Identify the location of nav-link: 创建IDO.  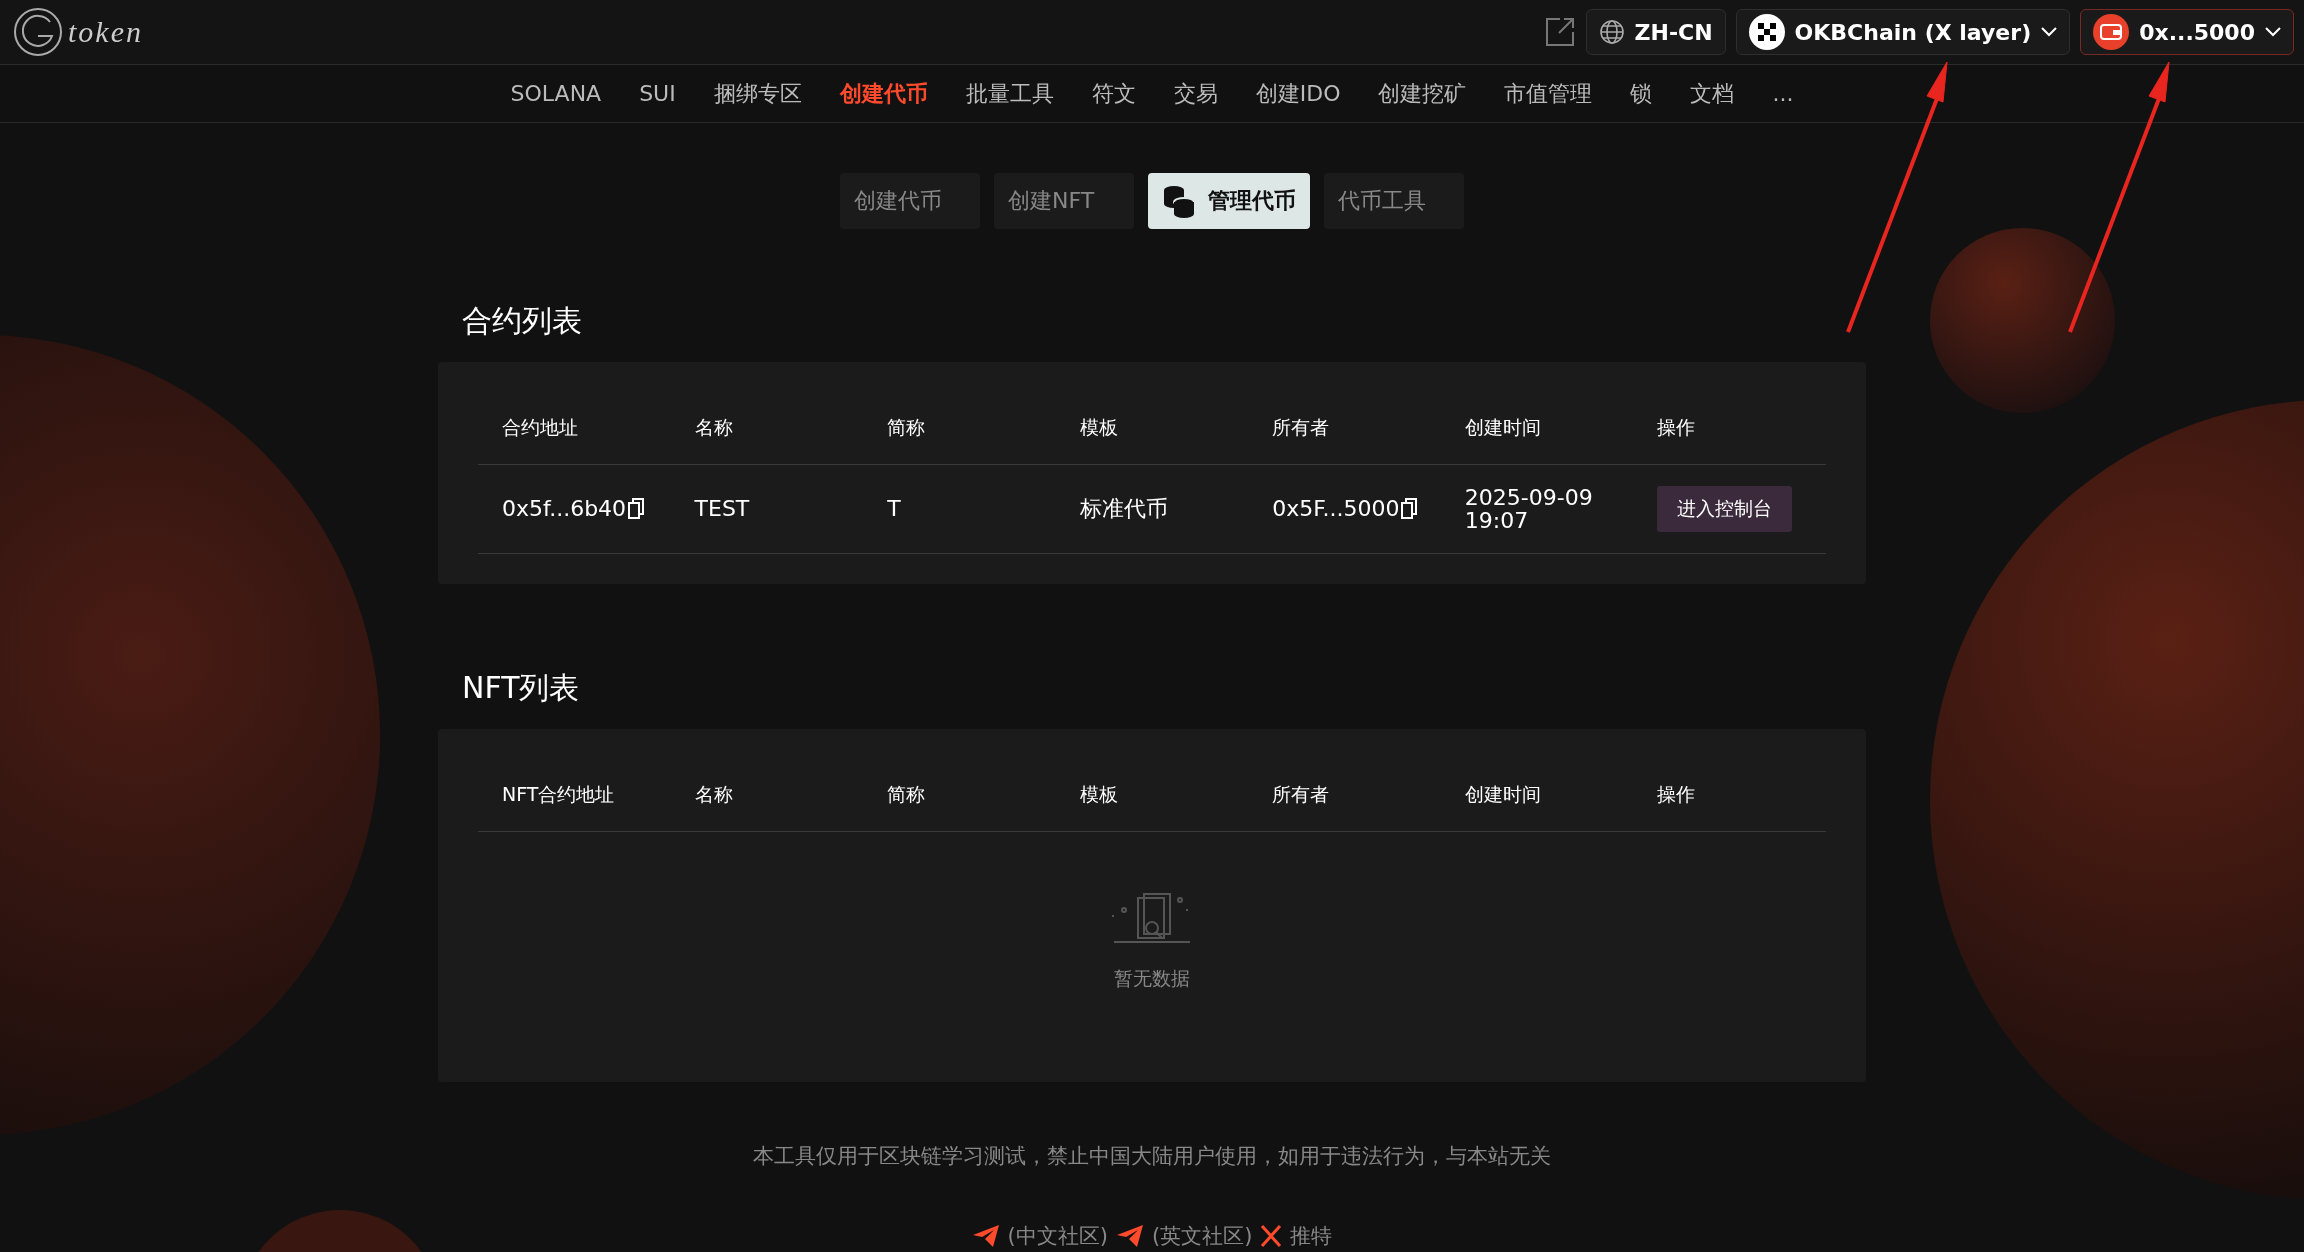
(1298, 93).